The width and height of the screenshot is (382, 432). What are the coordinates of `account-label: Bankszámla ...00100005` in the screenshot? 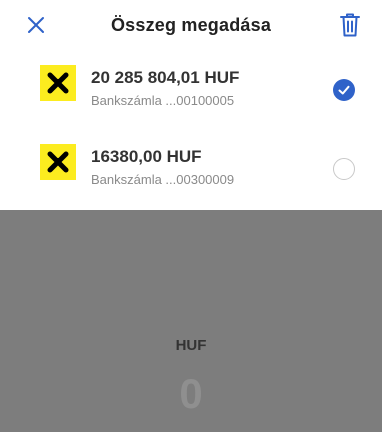 It's located at (163, 100).